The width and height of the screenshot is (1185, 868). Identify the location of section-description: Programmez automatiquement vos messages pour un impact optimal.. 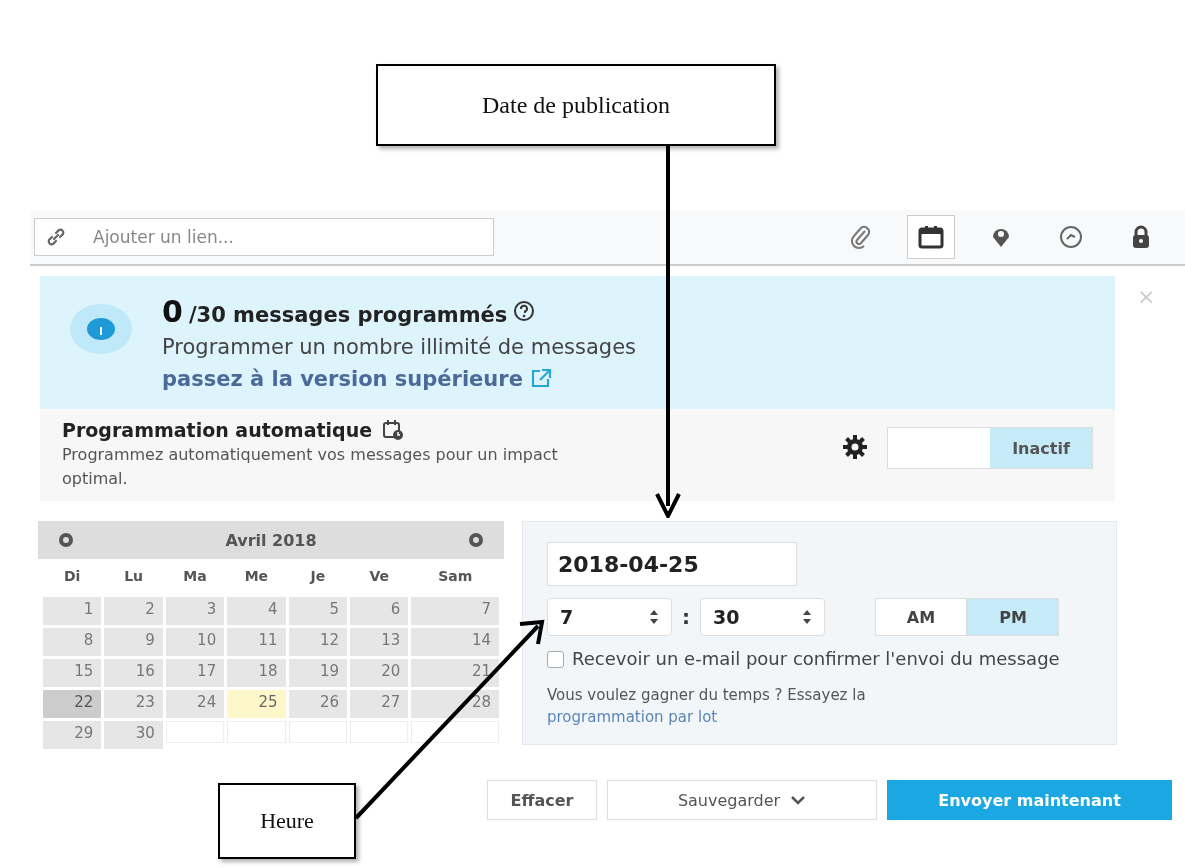
(310, 467).